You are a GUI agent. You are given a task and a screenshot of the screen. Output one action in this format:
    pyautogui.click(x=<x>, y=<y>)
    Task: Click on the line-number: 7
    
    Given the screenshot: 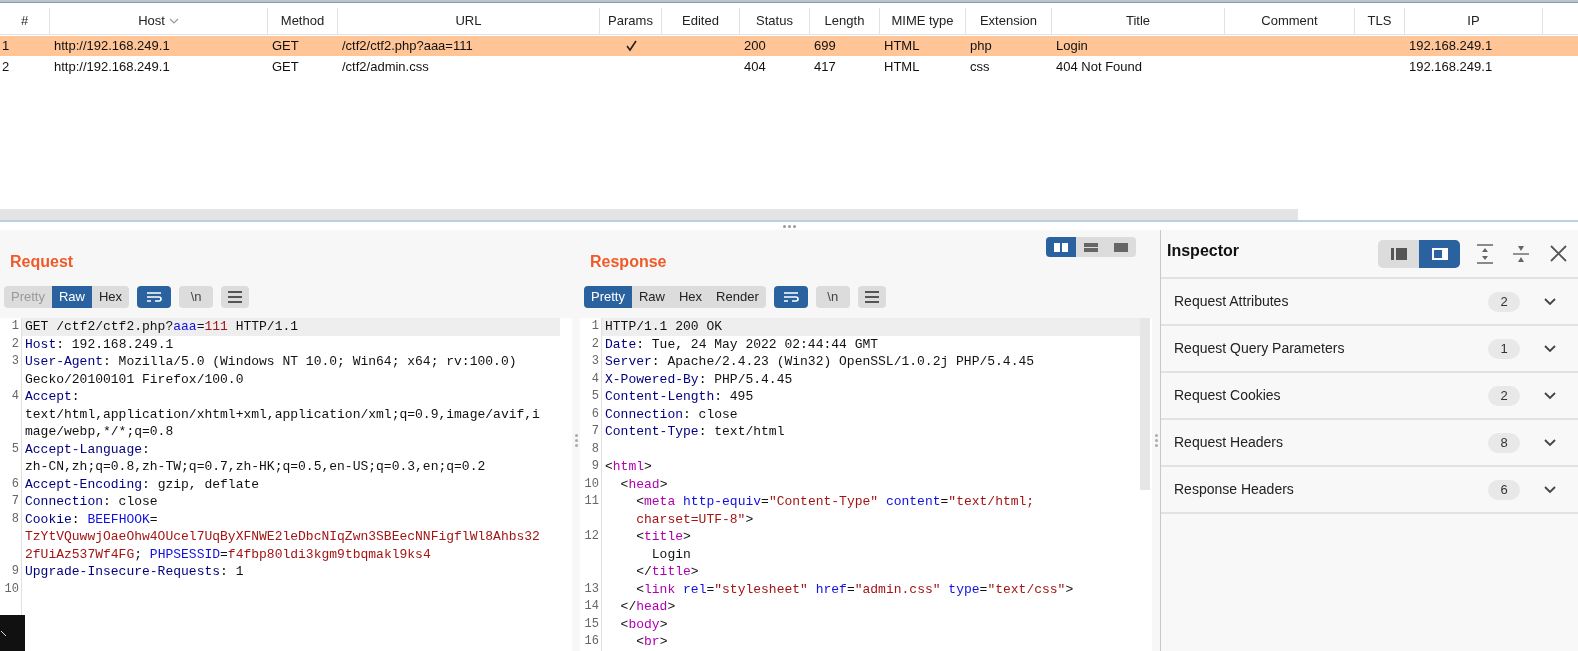 What is the action you would take?
    pyautogui.click(x=15, y=501)
    